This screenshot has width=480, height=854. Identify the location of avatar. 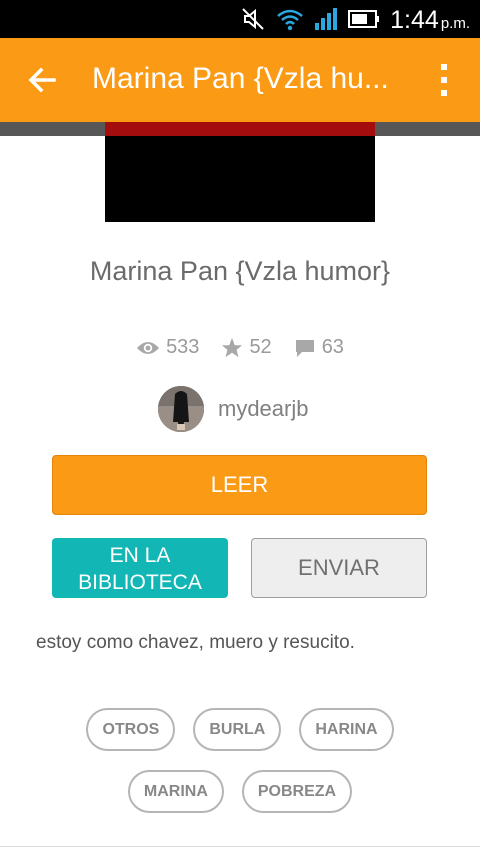
(181, 409).